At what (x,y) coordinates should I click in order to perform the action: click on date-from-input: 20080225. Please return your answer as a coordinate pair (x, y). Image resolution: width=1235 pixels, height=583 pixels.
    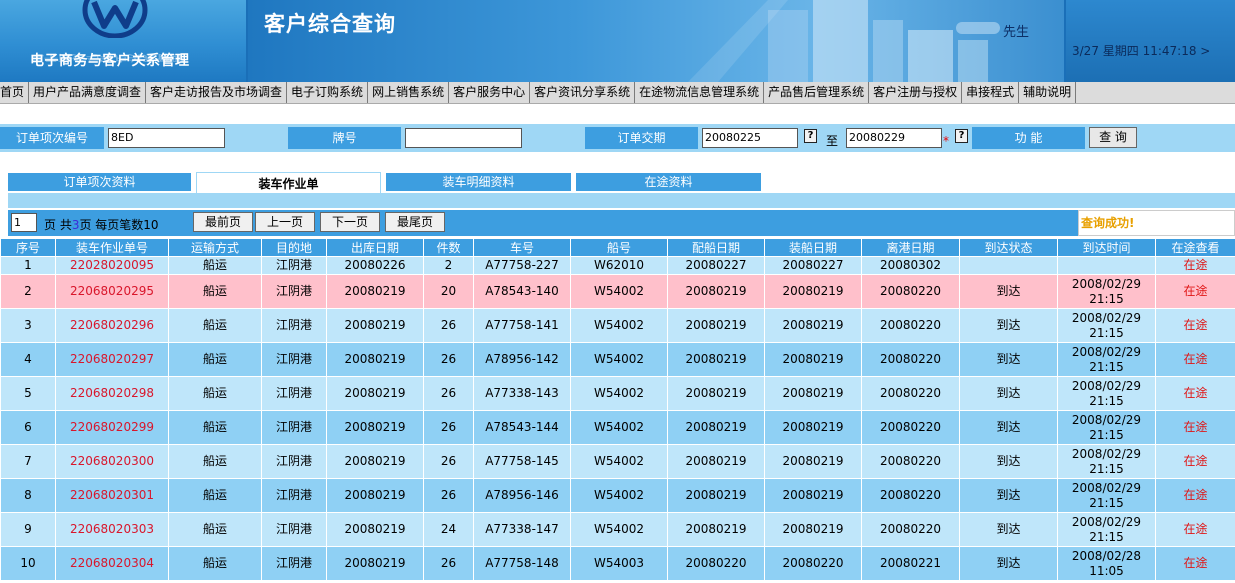
    Looking at the image, I should click on (750, 138).